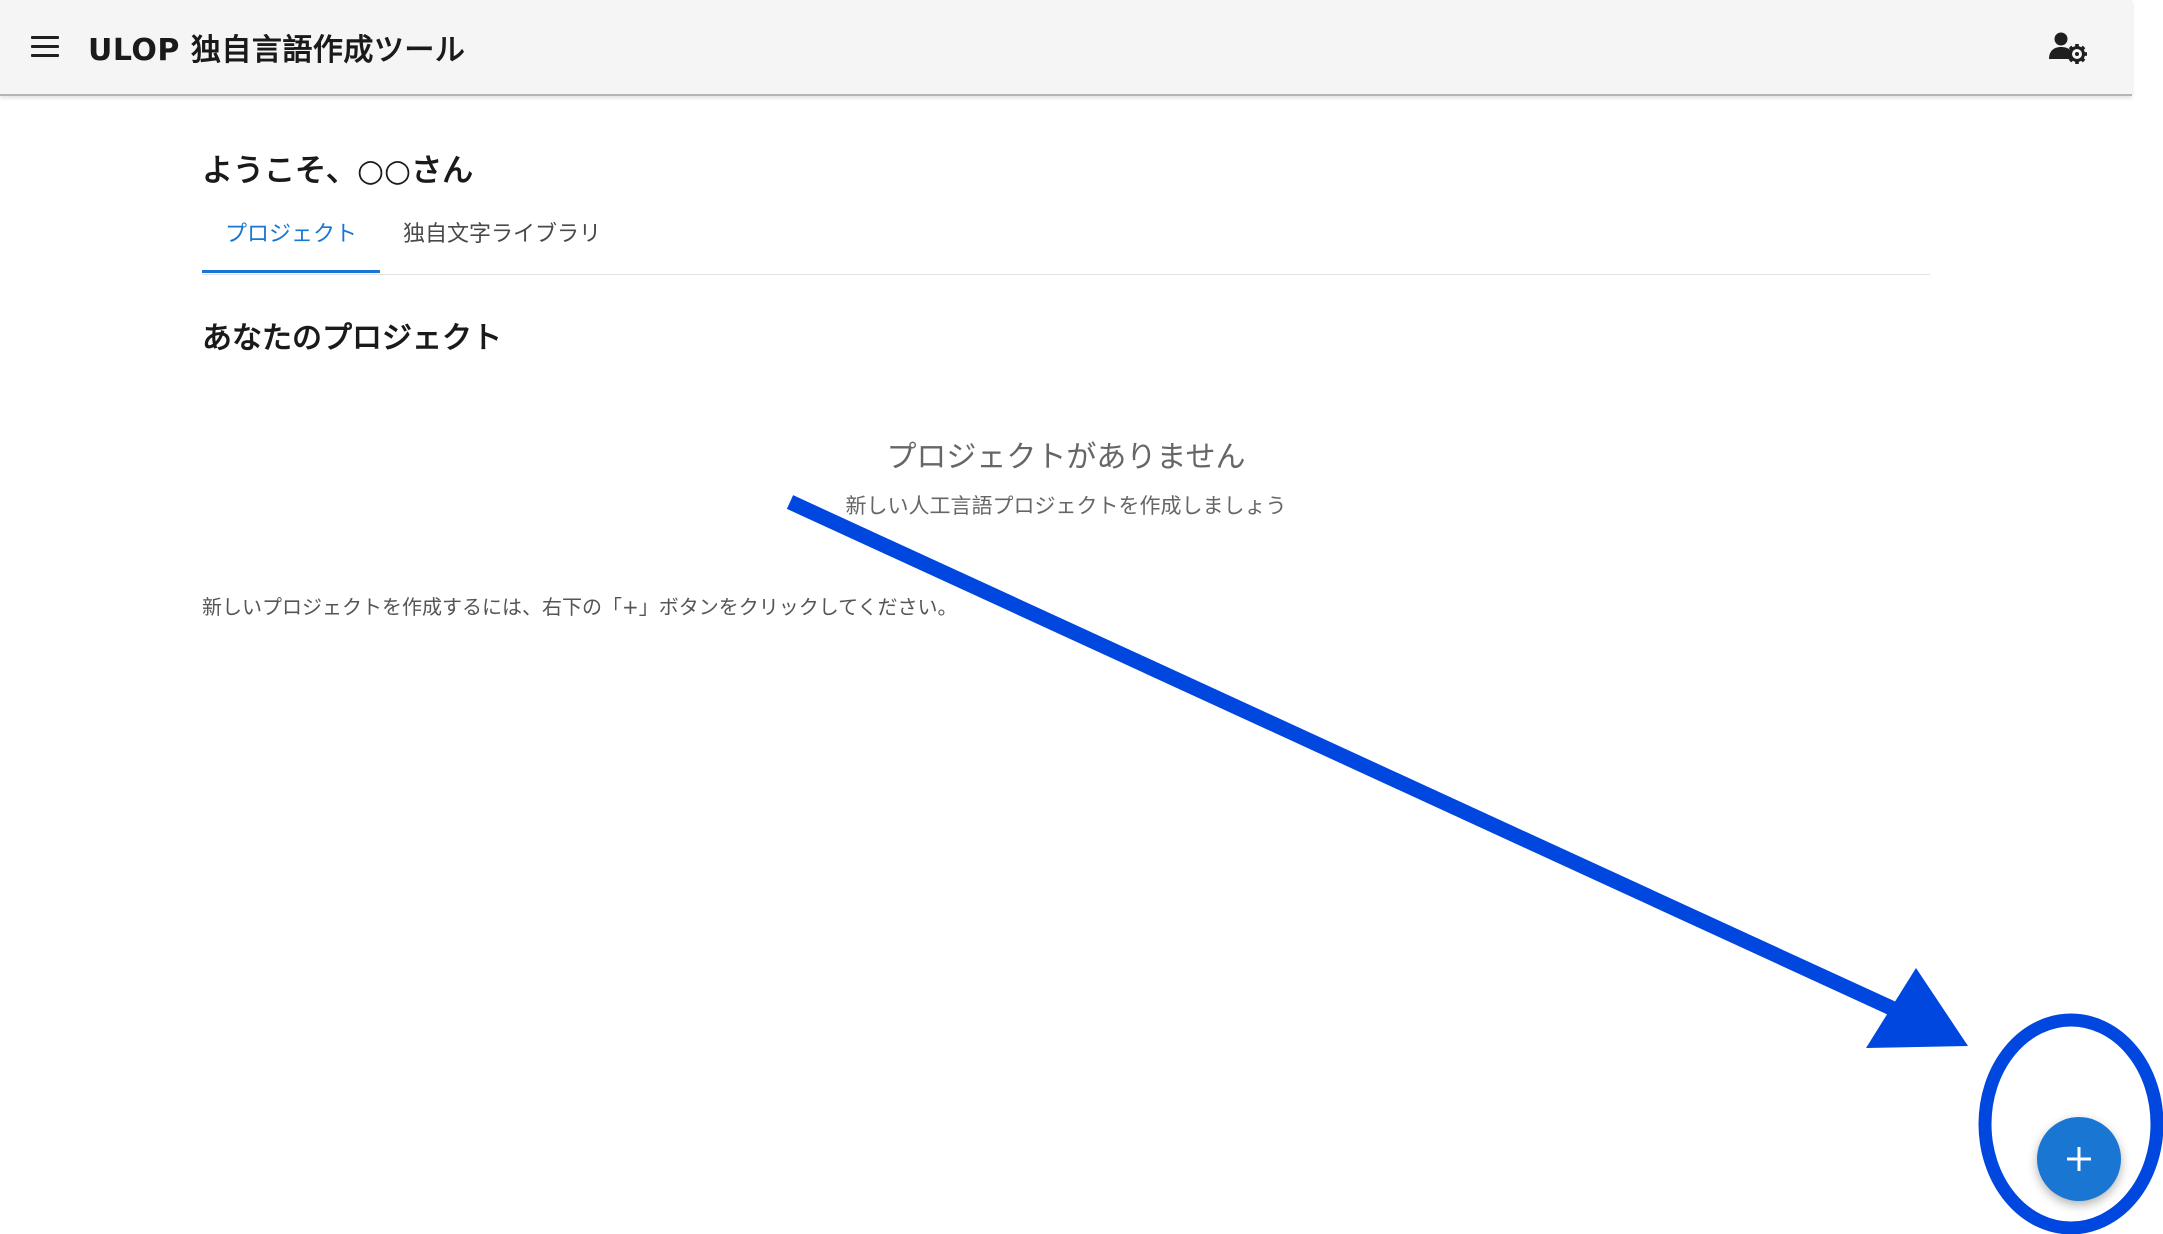  I want to click on tab-custom-character-library: 独自文字ライブラリ, so click(502, 241).